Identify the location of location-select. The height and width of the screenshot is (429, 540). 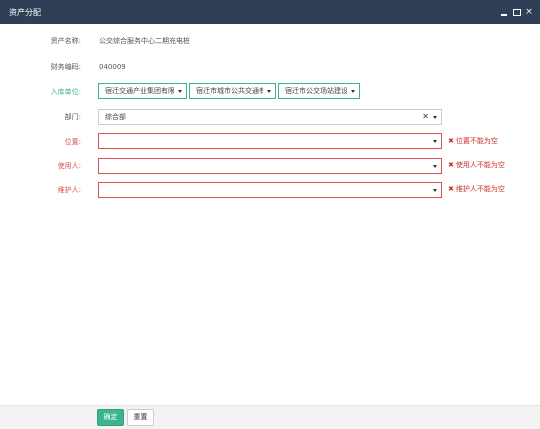
(270, 141).